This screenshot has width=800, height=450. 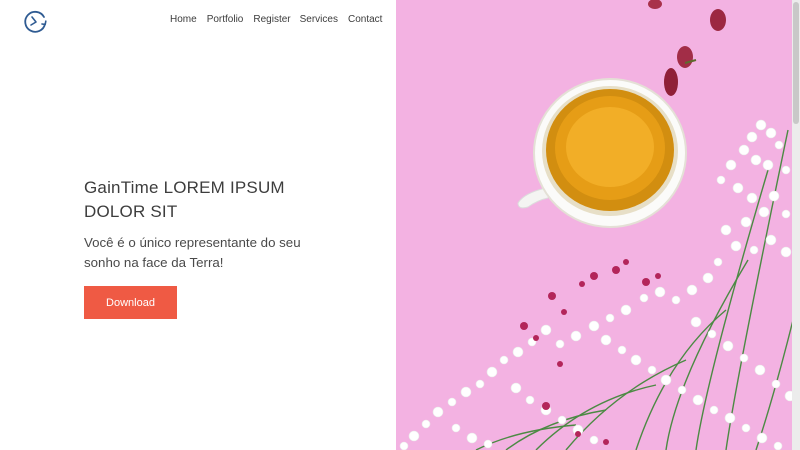 What do you see at coordinates (183, 19) in the screenshot?
I see `nav-home: Home` at bounding box center [183, 19].